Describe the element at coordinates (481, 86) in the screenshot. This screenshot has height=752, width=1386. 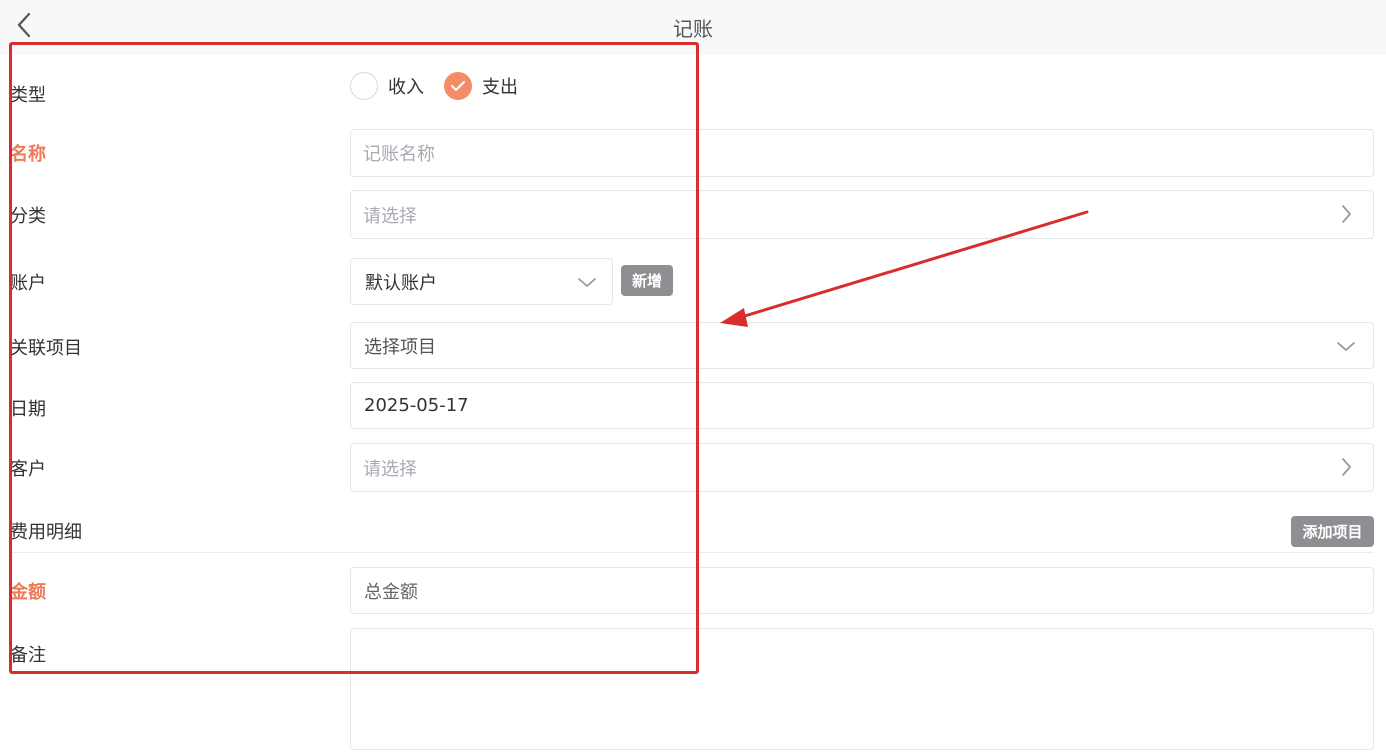
I see `radio-expense: 支出` at that location.